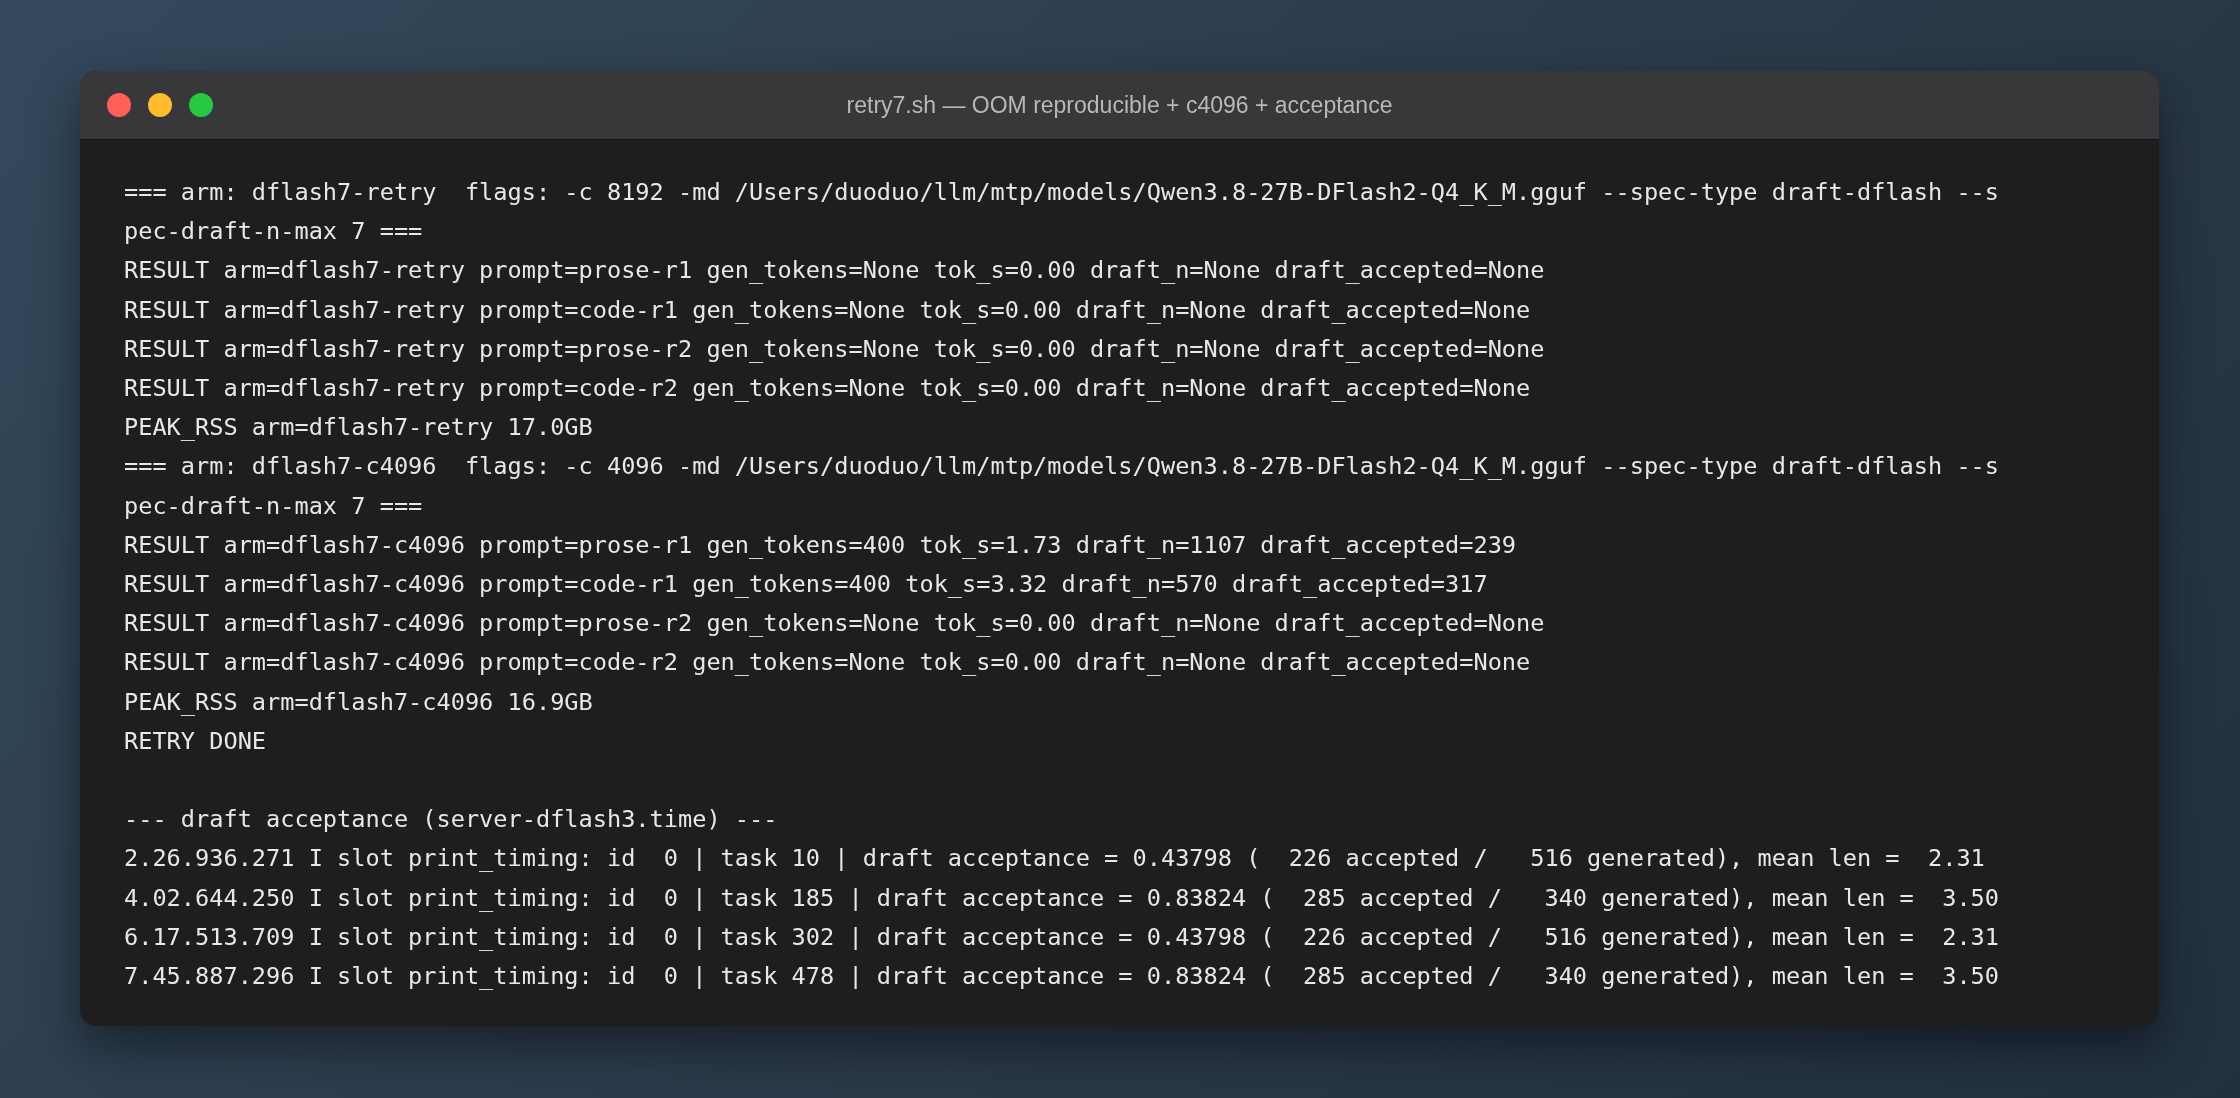 The width and height of the screenshot is (2240, 1098). What do you see at coordinates (820, 545) in the screenshot?
I see `terminal-line: RESULT arm=dflash7-c4096 prompt=prose-r1 gen_tokens=400 tok_s=1.73 draft_n=1107 draft_accepted=239` at bounding box center [820, 545].